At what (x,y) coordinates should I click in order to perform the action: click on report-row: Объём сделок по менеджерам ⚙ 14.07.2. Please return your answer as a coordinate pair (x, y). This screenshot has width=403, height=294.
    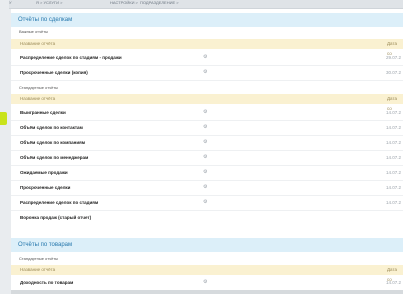
    Looking at the image, I should click on (207, 158).